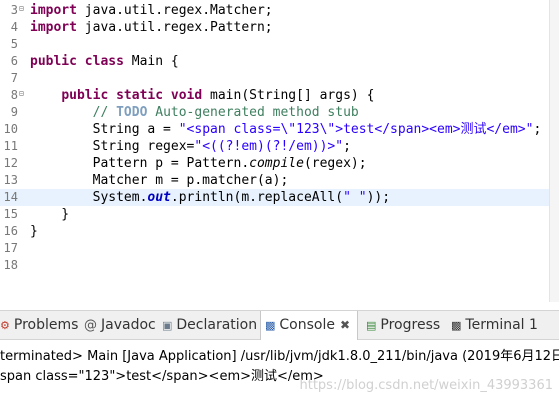 Image resolution: width=559 pixels, height=408 pixels. What do you see at coordinates (410, 325) in the screenshot?
I see `tab-progress-label: Progress` at bounding box center [410, 325].